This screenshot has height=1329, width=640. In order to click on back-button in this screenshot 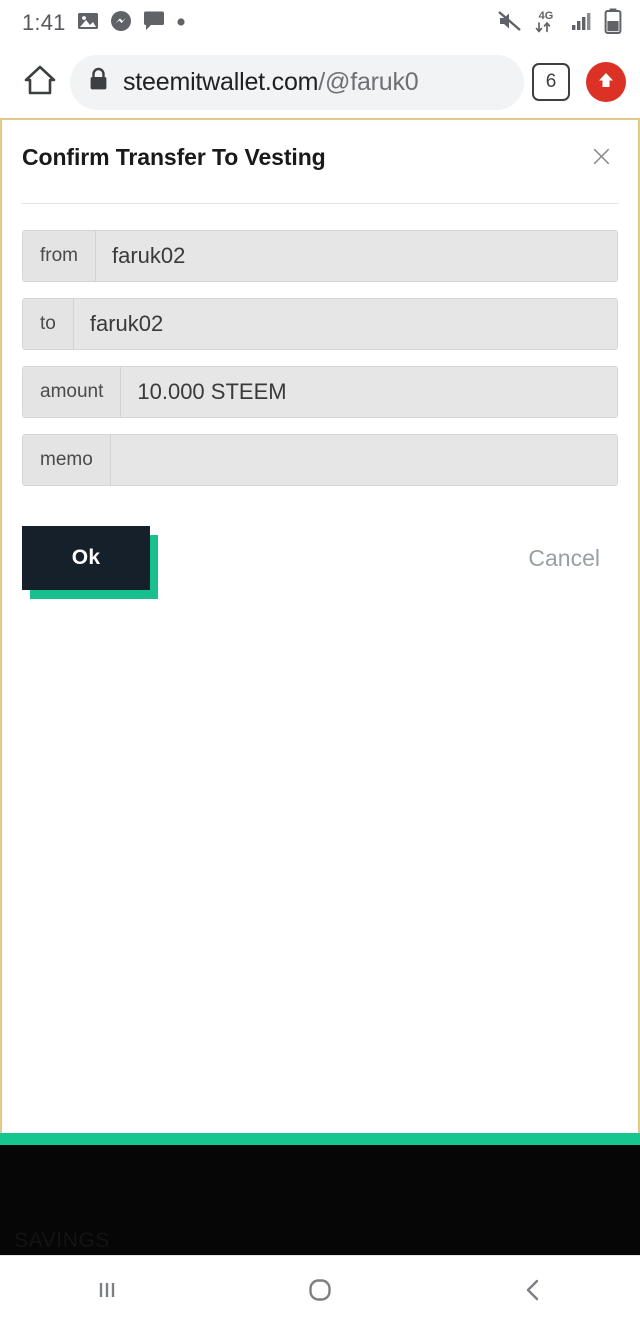, I will do `click(533, 1292)`.